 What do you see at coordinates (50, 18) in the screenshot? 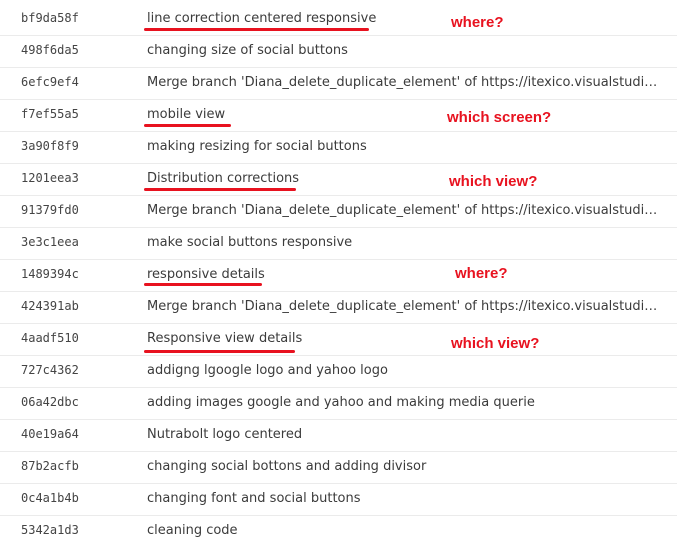
I see `commit-id: bf9da58f` at bounding box center [50, 18].